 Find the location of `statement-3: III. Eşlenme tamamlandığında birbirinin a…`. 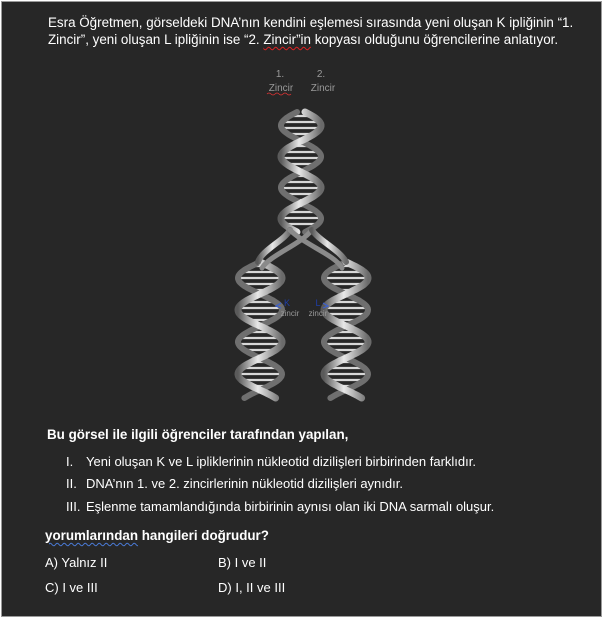

statement-3: III. Eşlenme tamamlandığında birbirinin a… is located at coordinates (280, 506).